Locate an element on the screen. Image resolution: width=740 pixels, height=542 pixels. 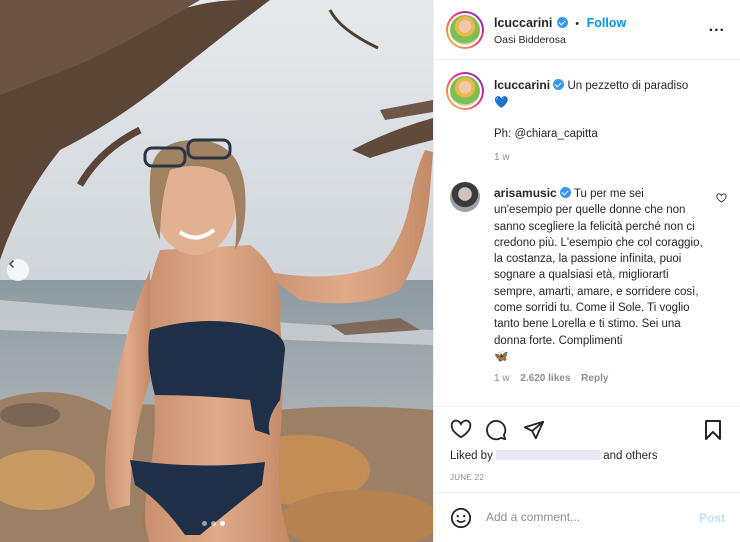
post-comment-button: Post is located at coordinates (712, 518).